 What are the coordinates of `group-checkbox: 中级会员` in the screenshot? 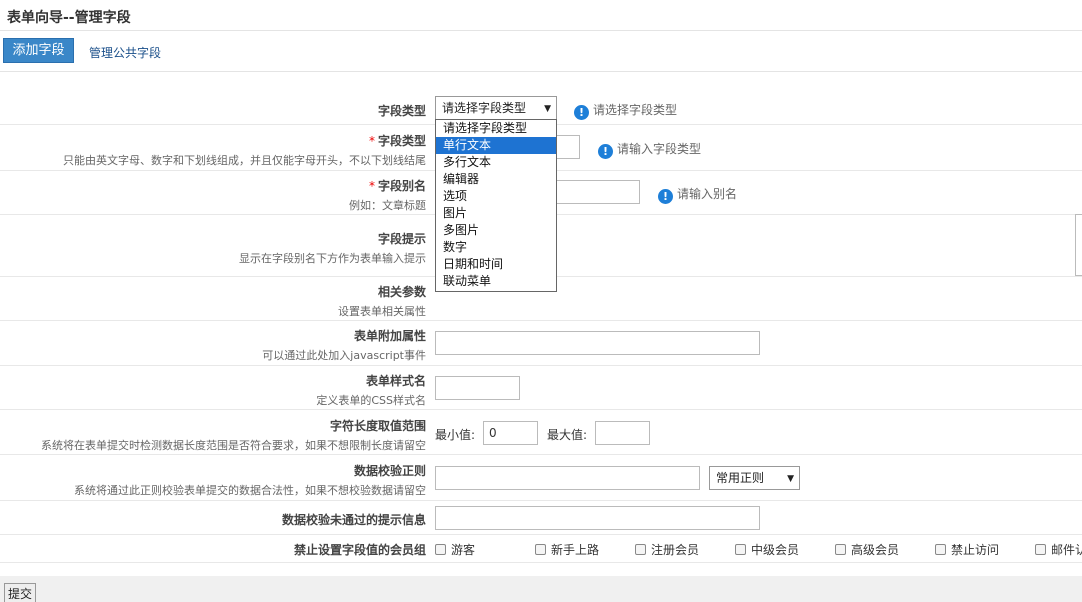 It's located at (767, 549).